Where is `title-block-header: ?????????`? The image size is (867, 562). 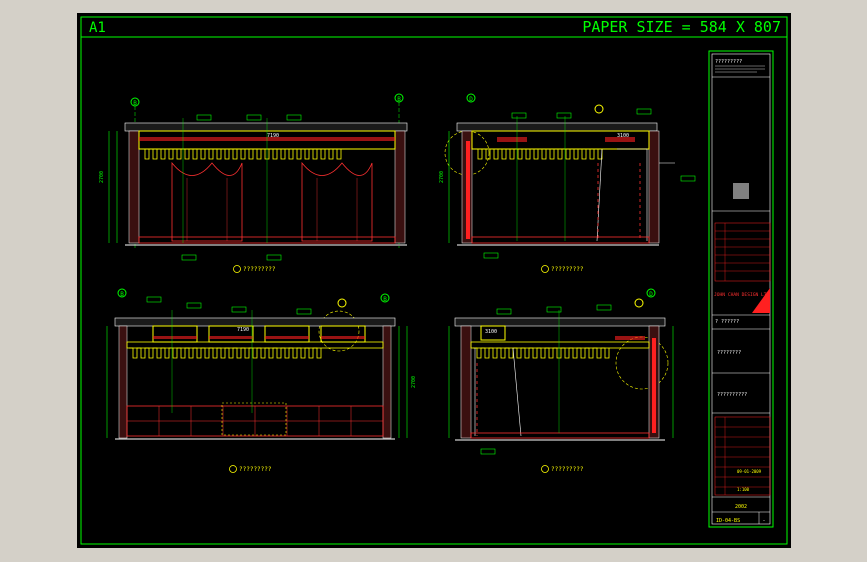
title-block-header: ????????? is located at coordinates (728, 62).